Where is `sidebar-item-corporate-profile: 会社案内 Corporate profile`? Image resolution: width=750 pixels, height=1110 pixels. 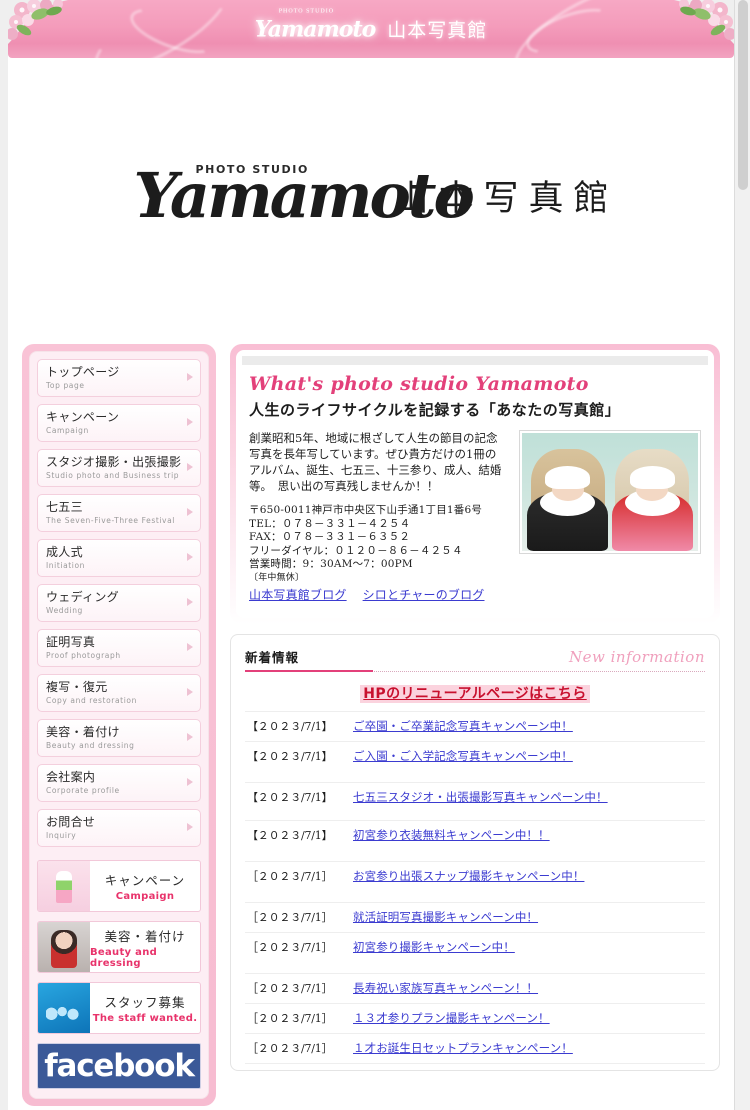
sidebar-item-corporate-profile: 会社案内 Corporate profile is located at coordinates (119, 783).